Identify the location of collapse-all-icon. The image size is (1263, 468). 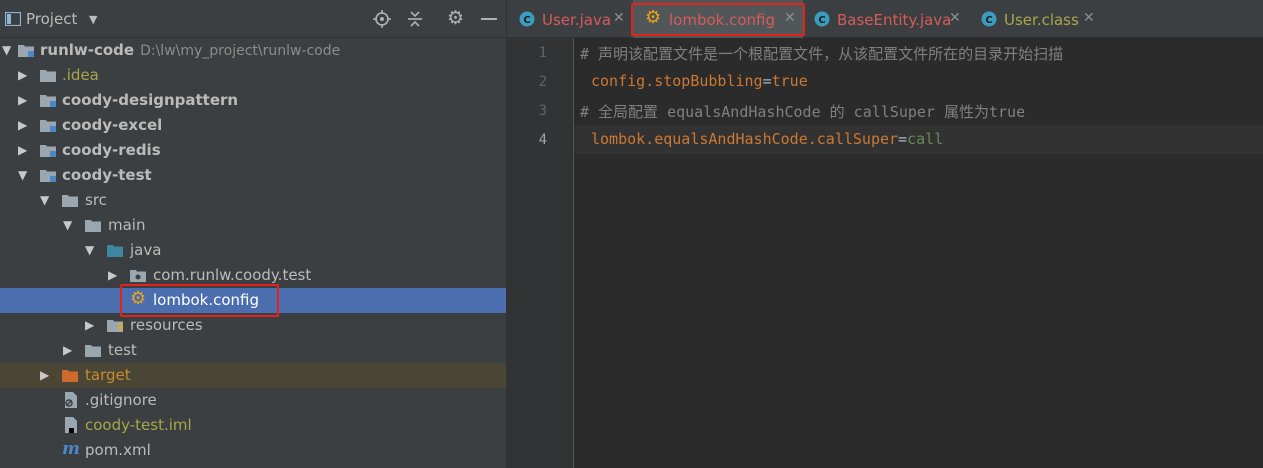
(415, 19).